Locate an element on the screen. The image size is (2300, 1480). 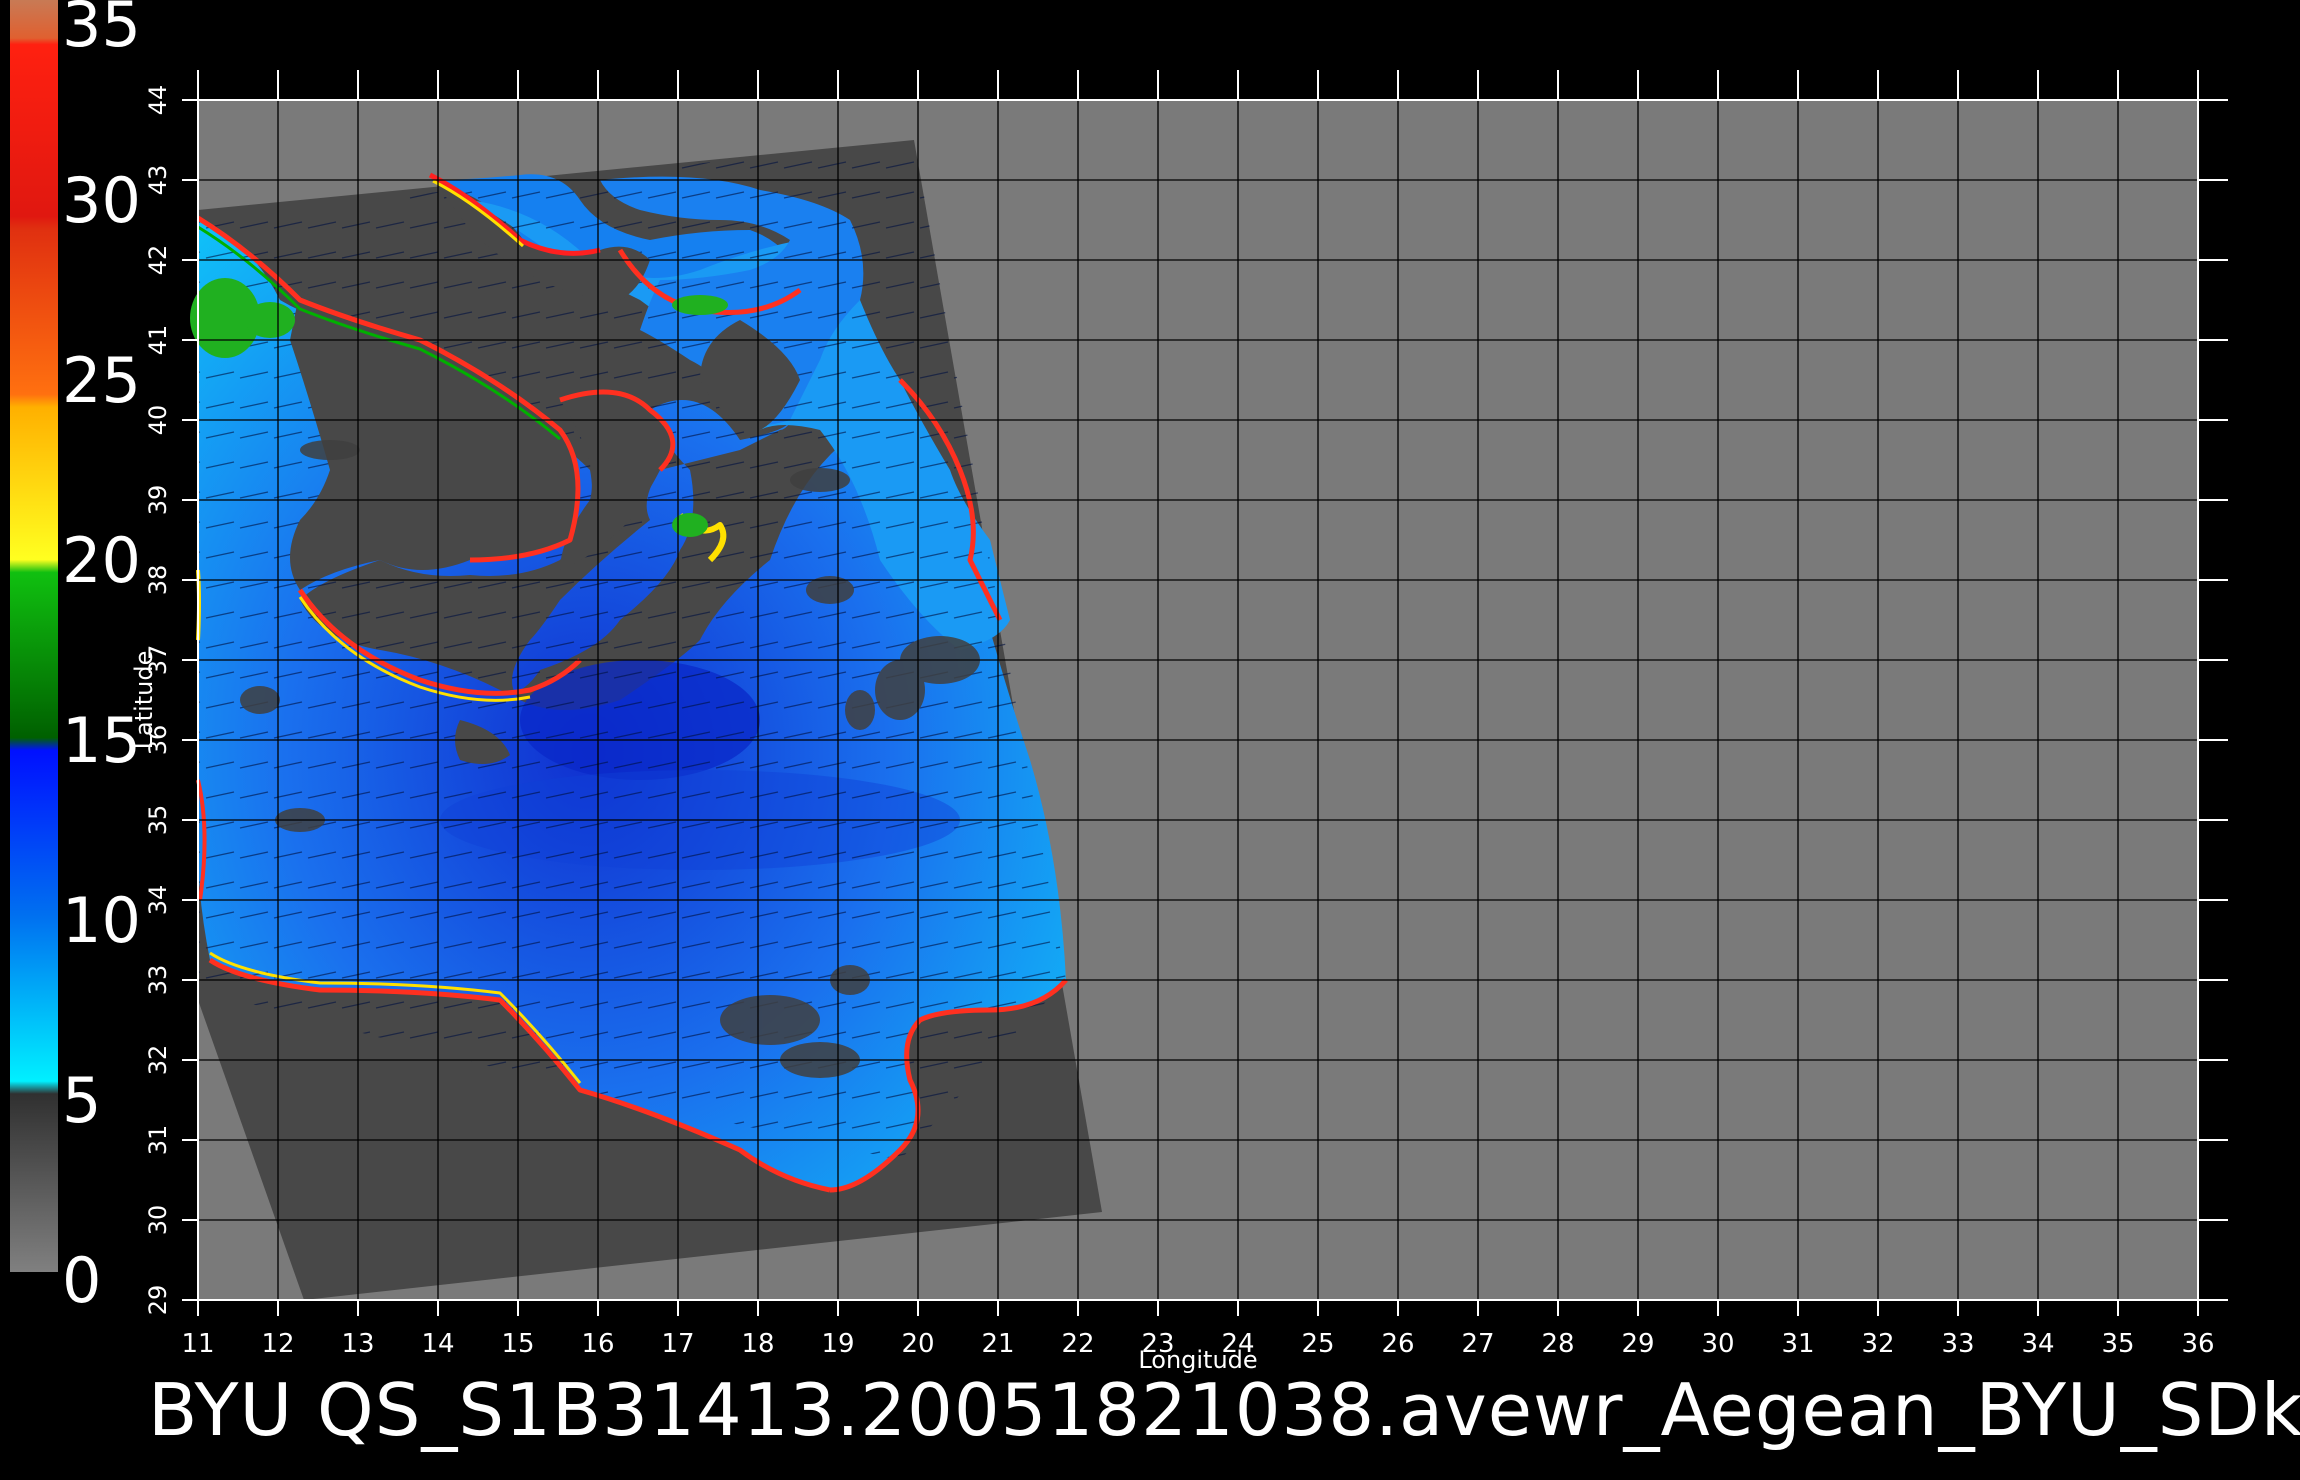
lon-tick-label: 16 is located at coordinates (597, 1344).